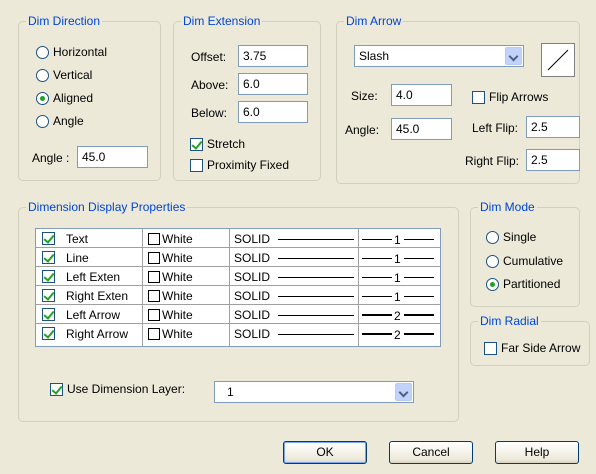 This screenshot has height=474, width=596. Describe the element at coordinates (540, 348) in the screenshot. I see `far-side-arrow-label: Far Side Arrow` at that location.